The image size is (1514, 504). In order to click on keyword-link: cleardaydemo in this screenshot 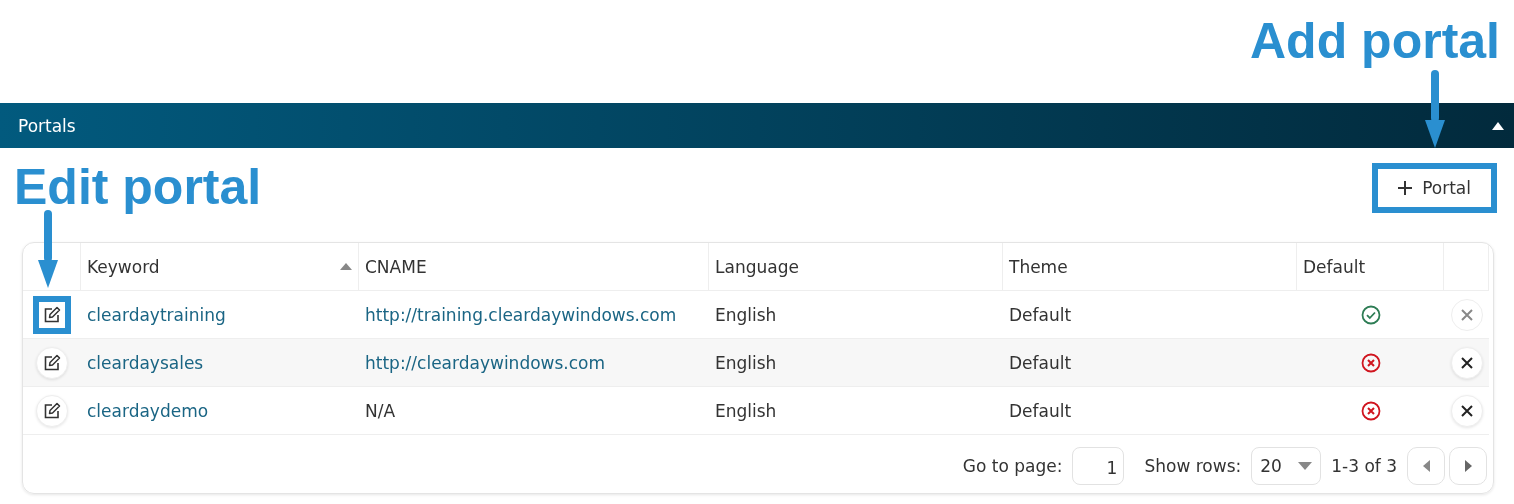, I will do `click(148, 410)`.